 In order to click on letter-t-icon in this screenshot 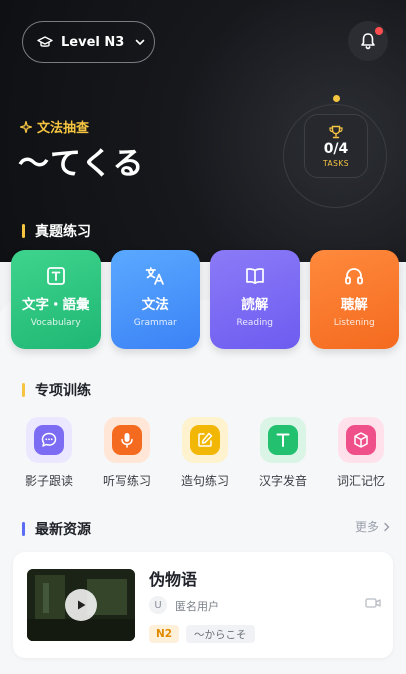, I will do `click(283, 440)`.